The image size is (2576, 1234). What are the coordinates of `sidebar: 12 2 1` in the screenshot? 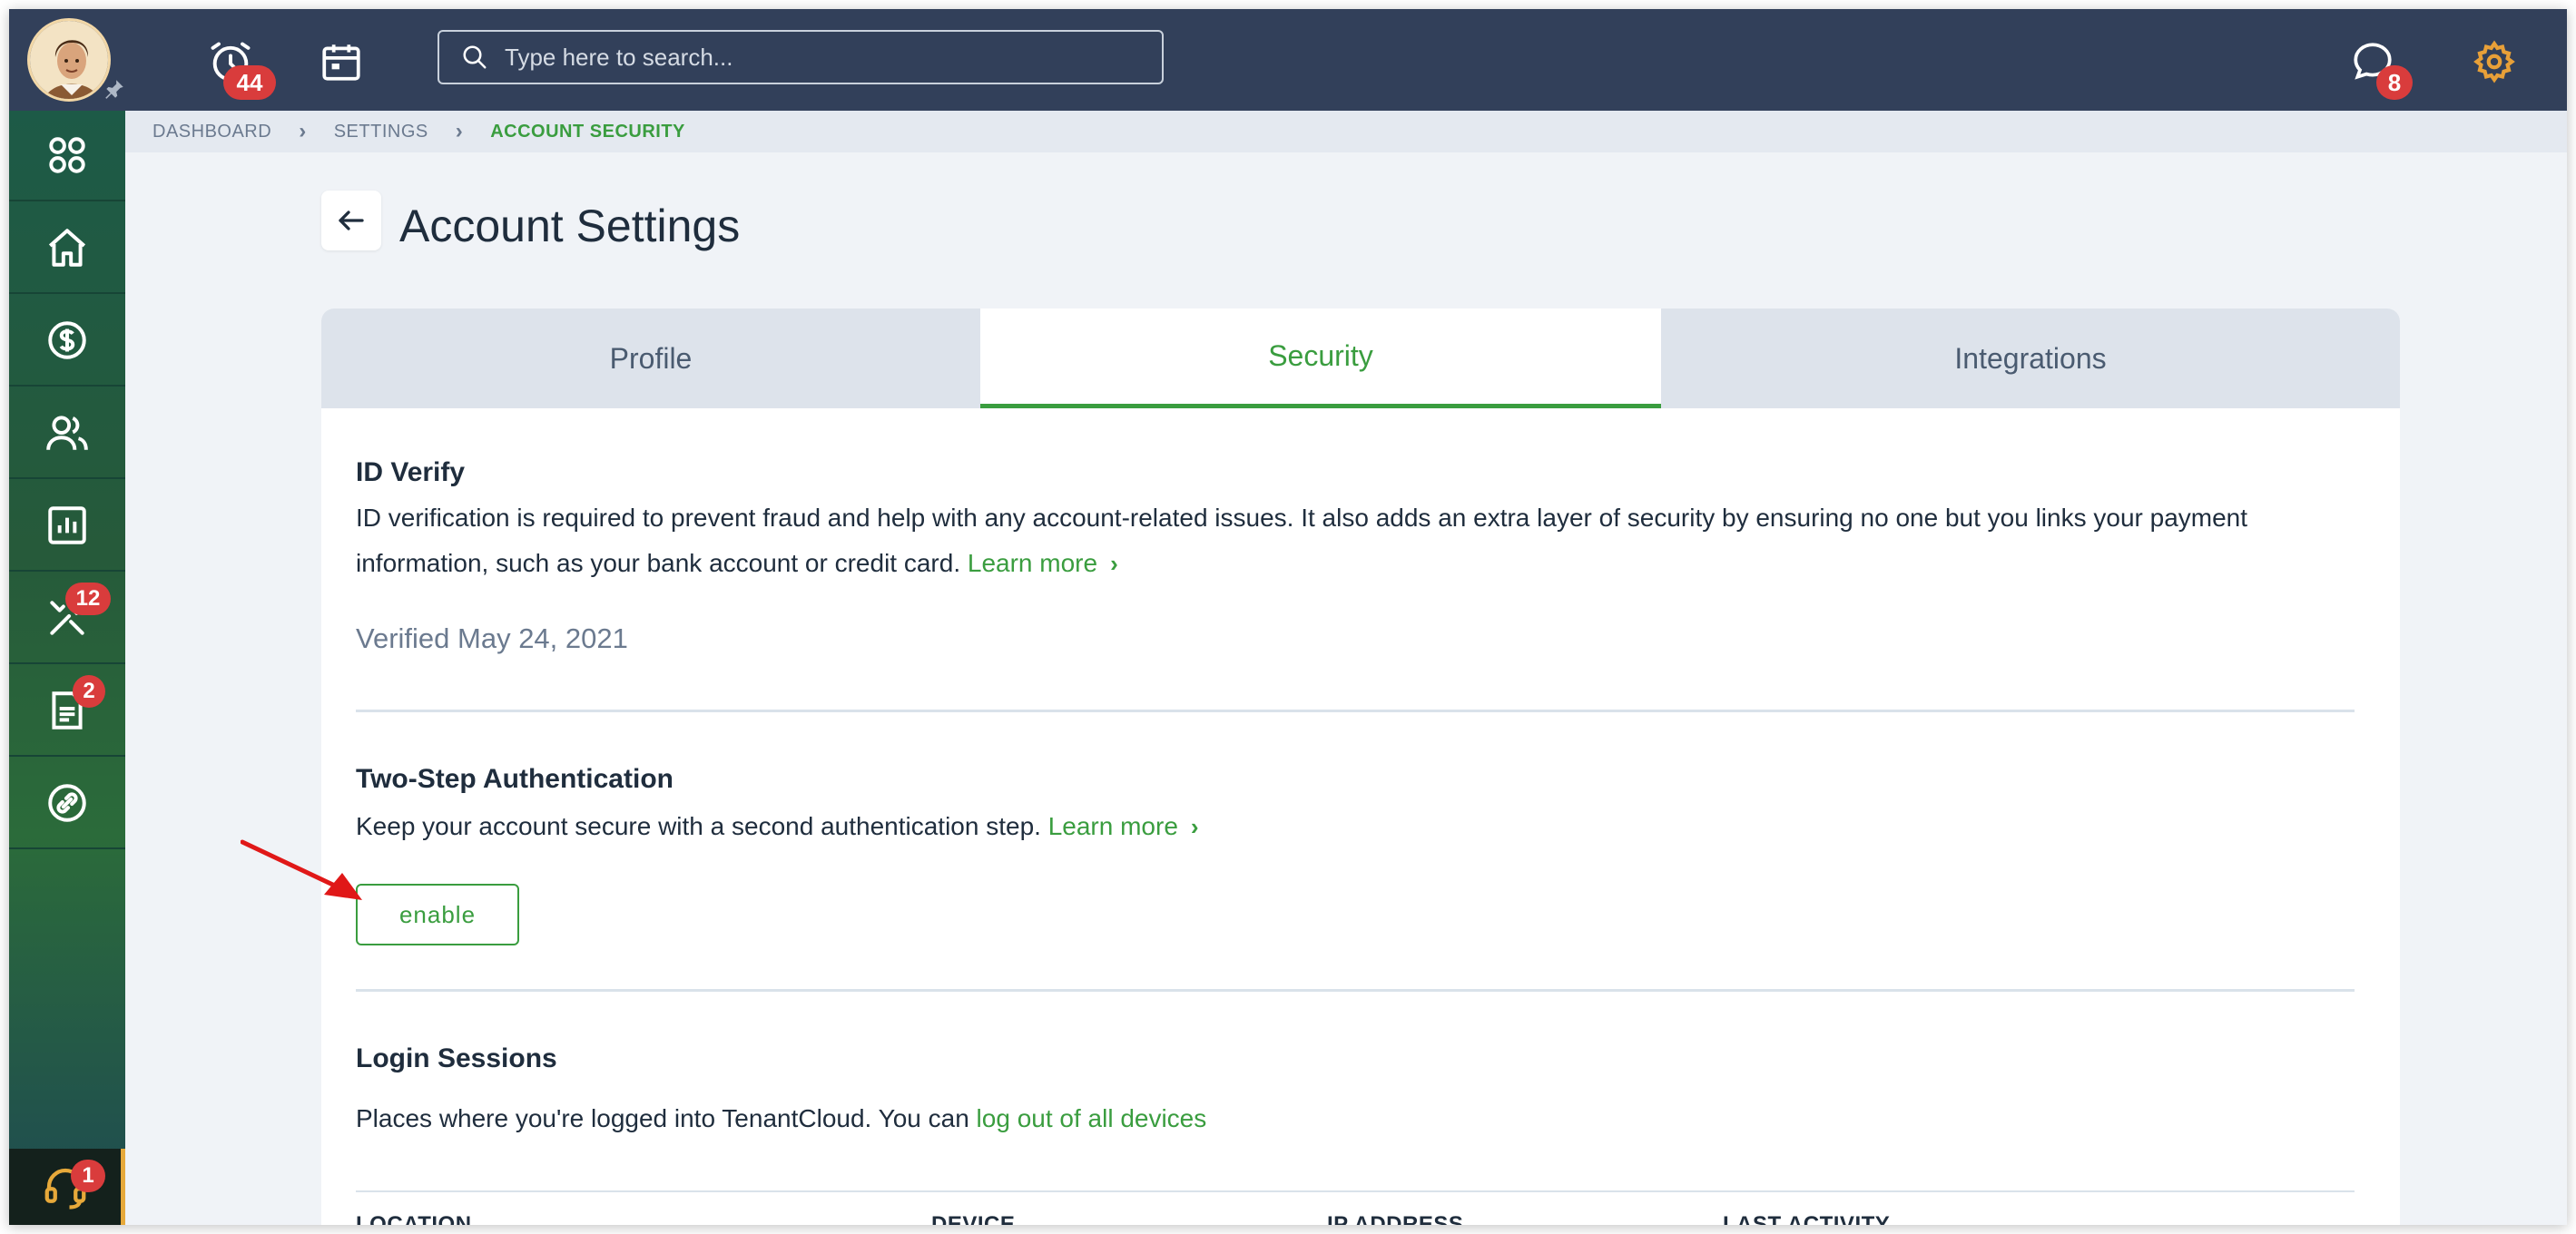 It's located at (67, 668).